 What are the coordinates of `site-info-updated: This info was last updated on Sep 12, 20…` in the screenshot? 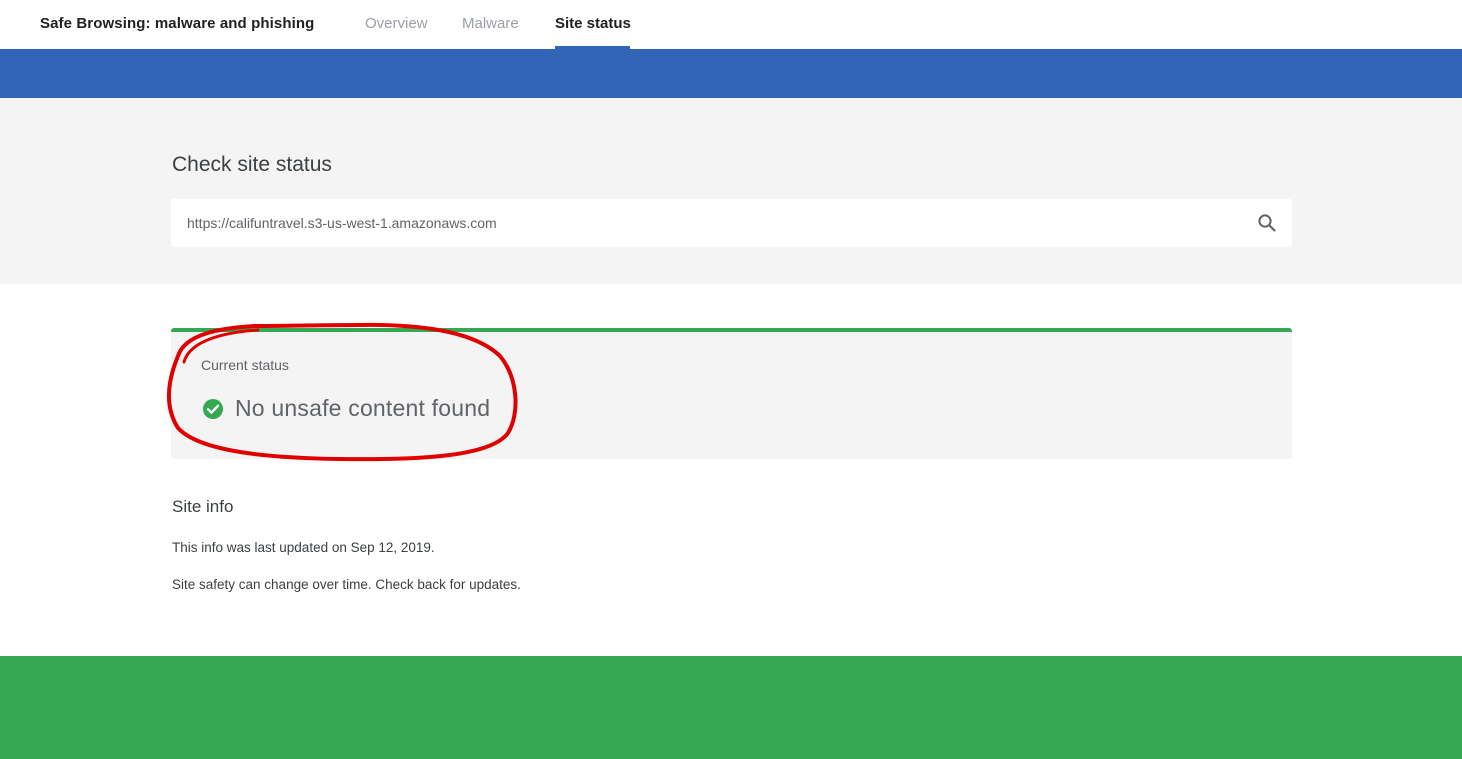 It's located at (303, 547).